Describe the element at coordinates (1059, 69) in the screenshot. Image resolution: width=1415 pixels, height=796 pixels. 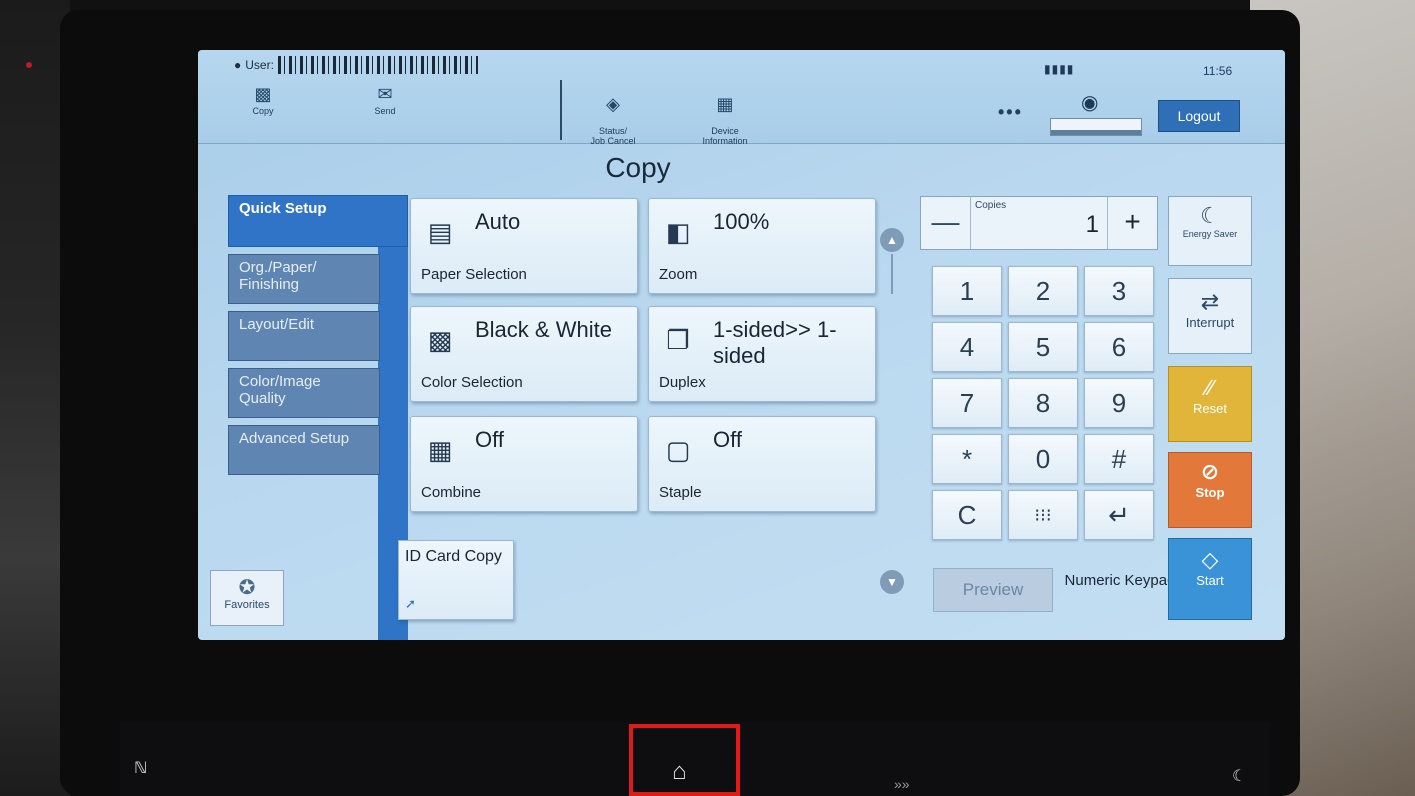
I see `signal-icon: ▮▮▮▮` at that location.